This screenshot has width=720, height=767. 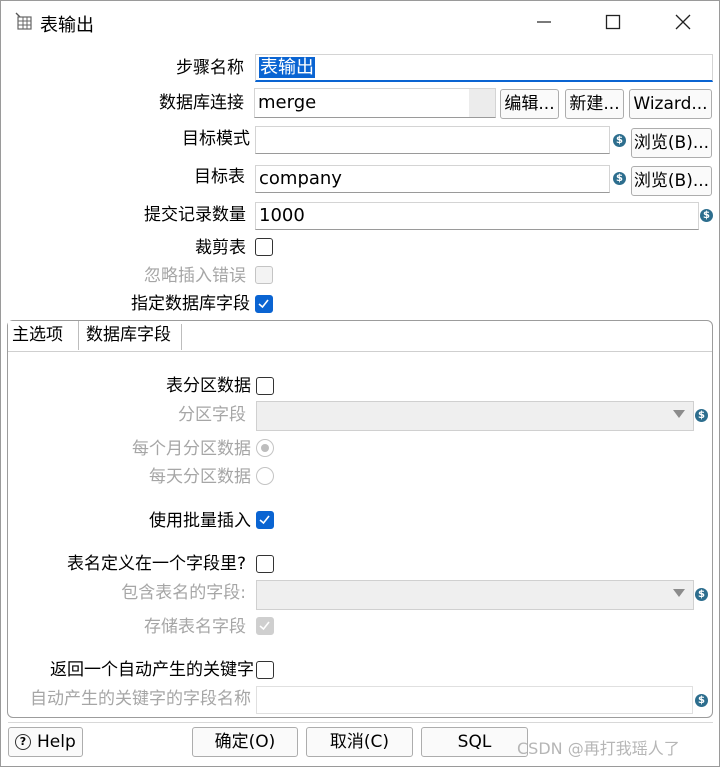 I want to click on tablename-in-field-label: 表名定义在一个字段里?, so click(x=156, y=564).